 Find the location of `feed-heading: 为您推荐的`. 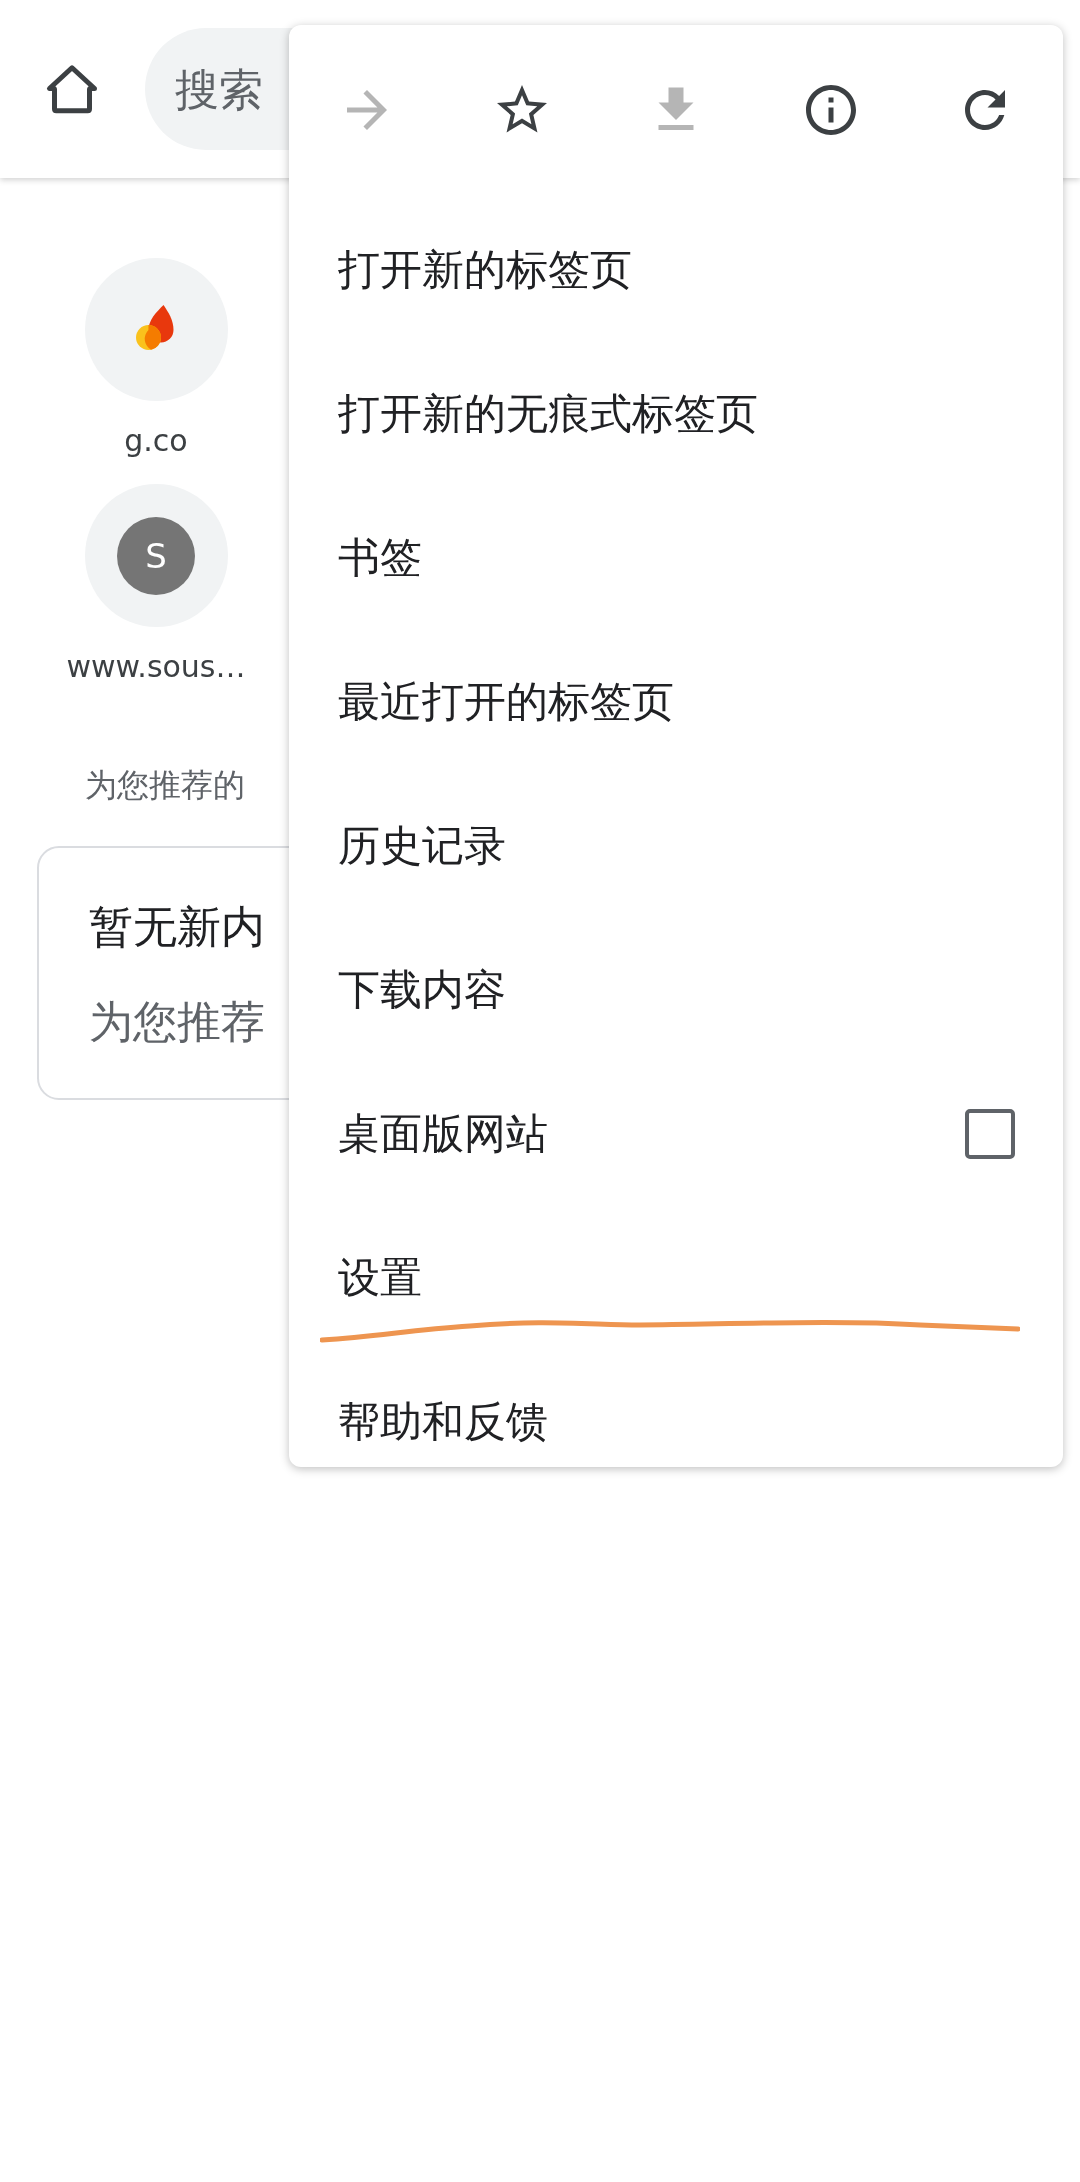

feed-heading: 为您推荐的 is located at coordinates (165, 785).